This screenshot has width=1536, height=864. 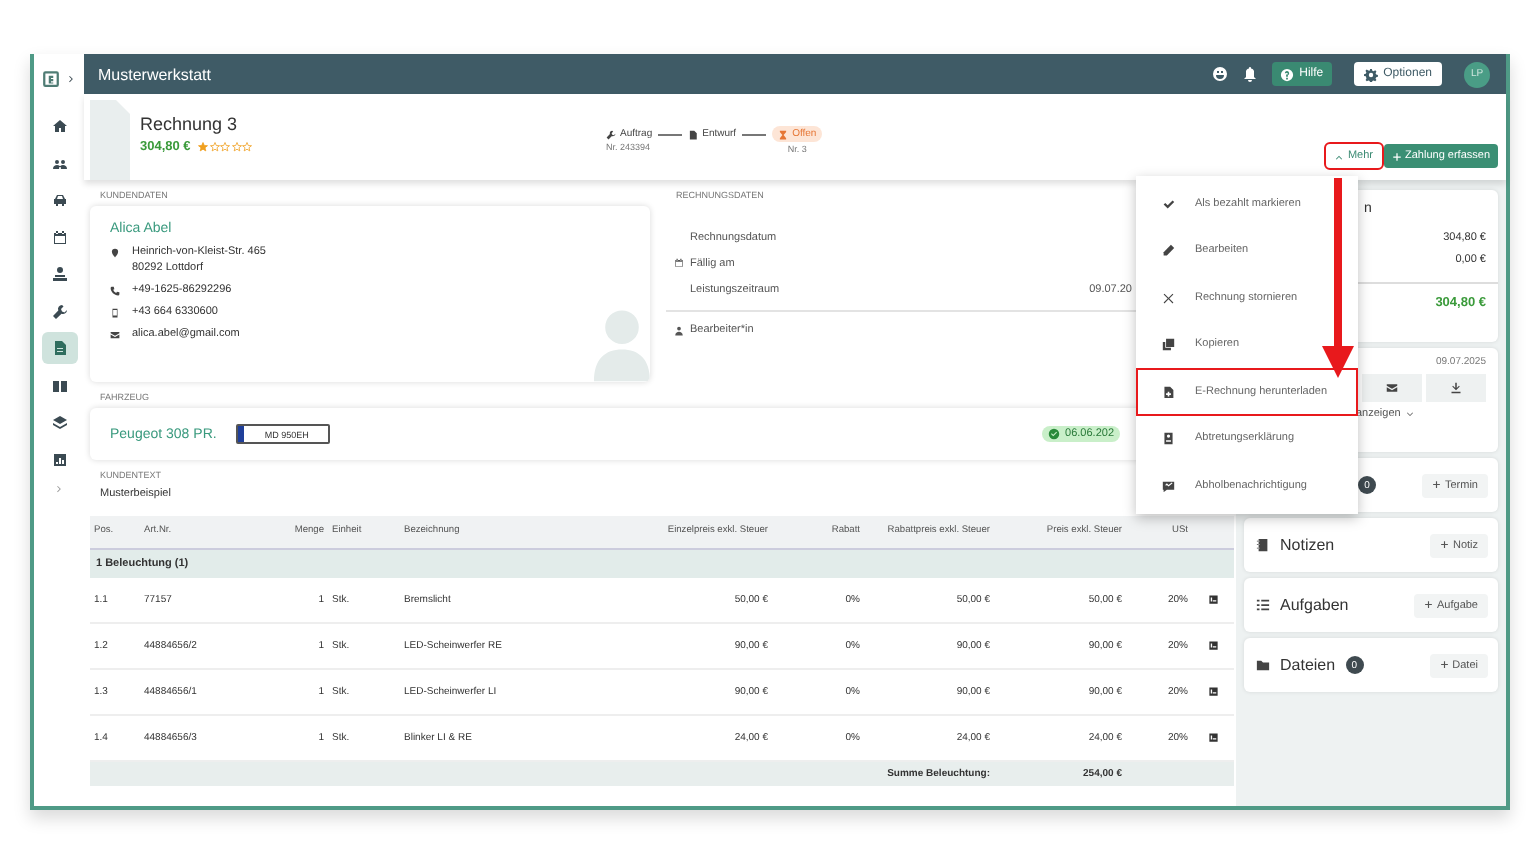 What do you see at coordinates (1263, 665) in the screenshot?
I see `folder-icon` at bounding box center [1263, 665].